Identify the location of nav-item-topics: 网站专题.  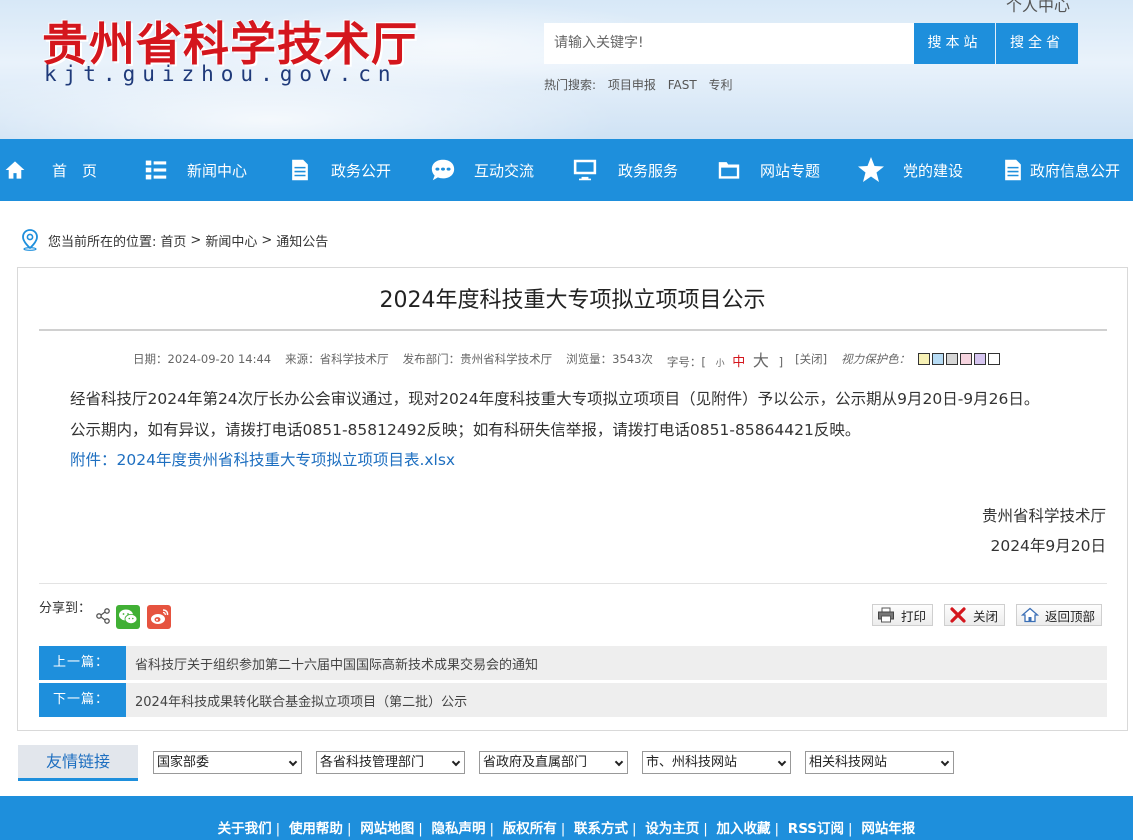
(767, 170).